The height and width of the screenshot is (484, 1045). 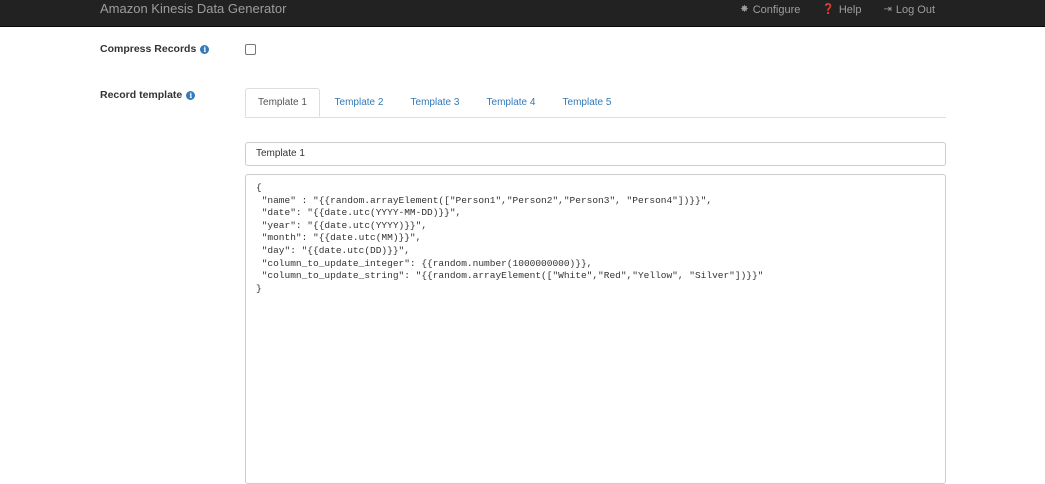 What do you see at coordinates (339, 238) in the screenshot?
I see `template-line: "month": "{{date.utc(MM)}}",` at bounding box center [339, 238].